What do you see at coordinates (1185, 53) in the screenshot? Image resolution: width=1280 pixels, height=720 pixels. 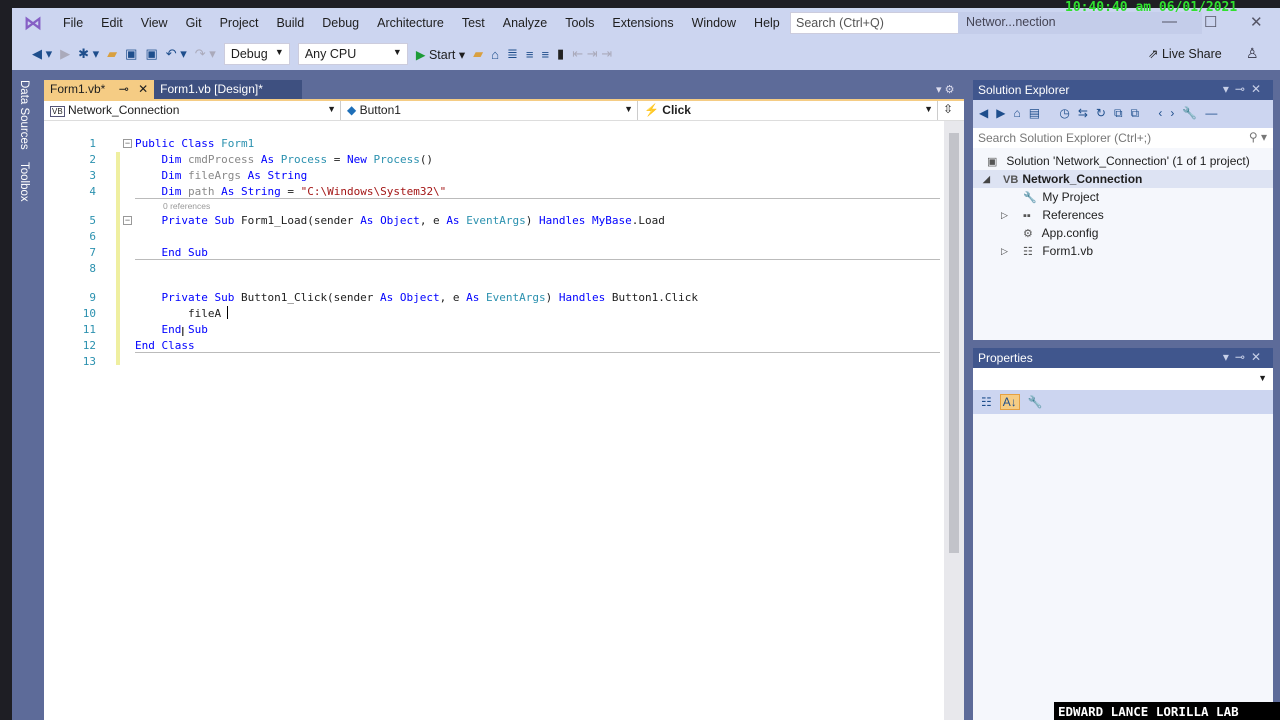 I see `live-share-button: ⇗ Live Share` at bounding box center [1185, 53].